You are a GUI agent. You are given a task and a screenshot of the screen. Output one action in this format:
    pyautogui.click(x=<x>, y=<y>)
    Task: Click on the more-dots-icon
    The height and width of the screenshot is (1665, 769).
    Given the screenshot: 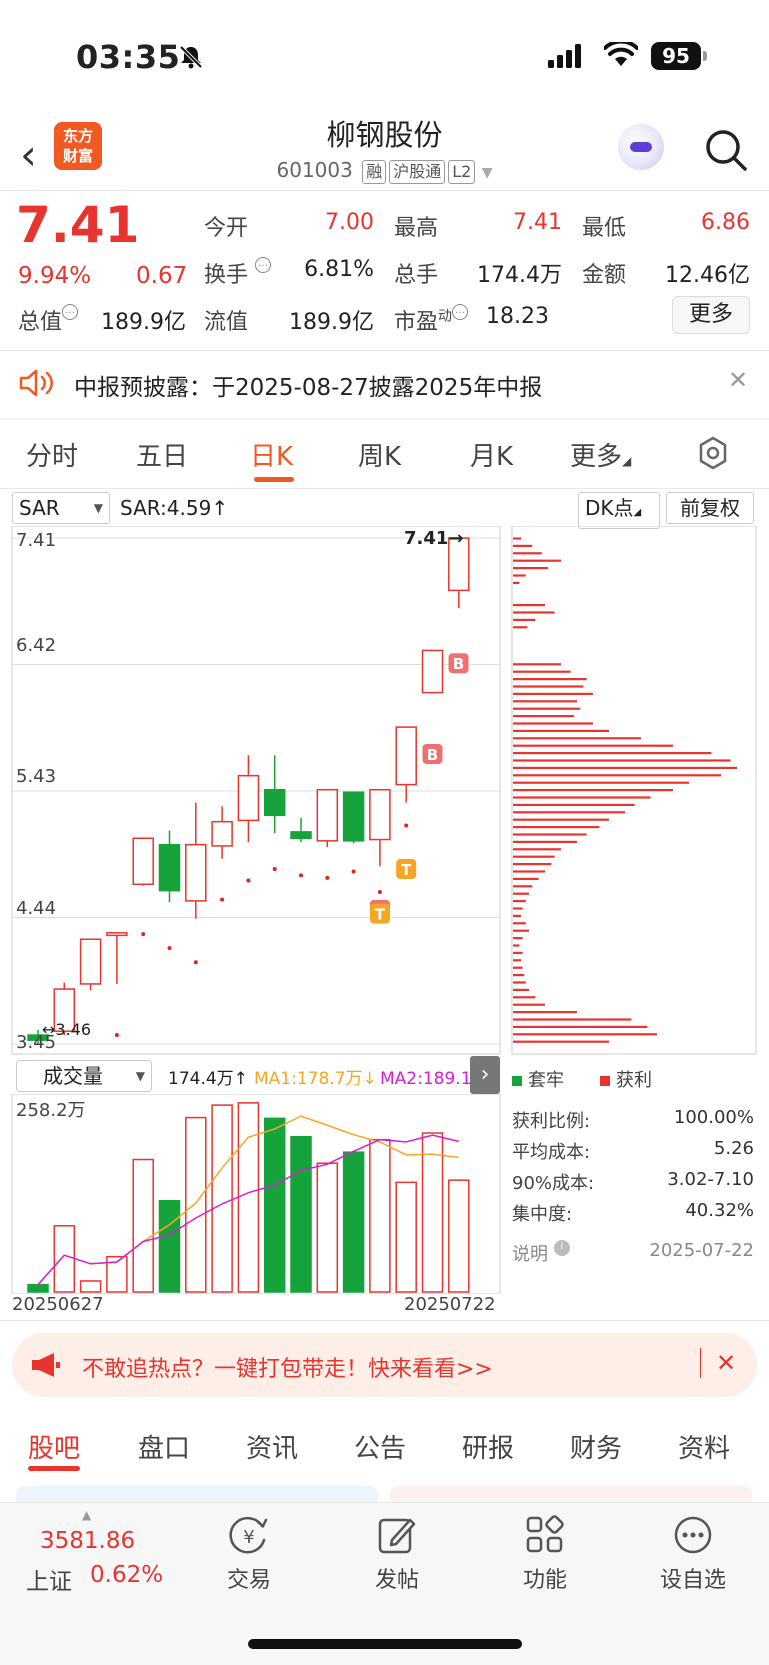 What is the action you would take?
    pyautogui.click(x=693, y=1535)
    